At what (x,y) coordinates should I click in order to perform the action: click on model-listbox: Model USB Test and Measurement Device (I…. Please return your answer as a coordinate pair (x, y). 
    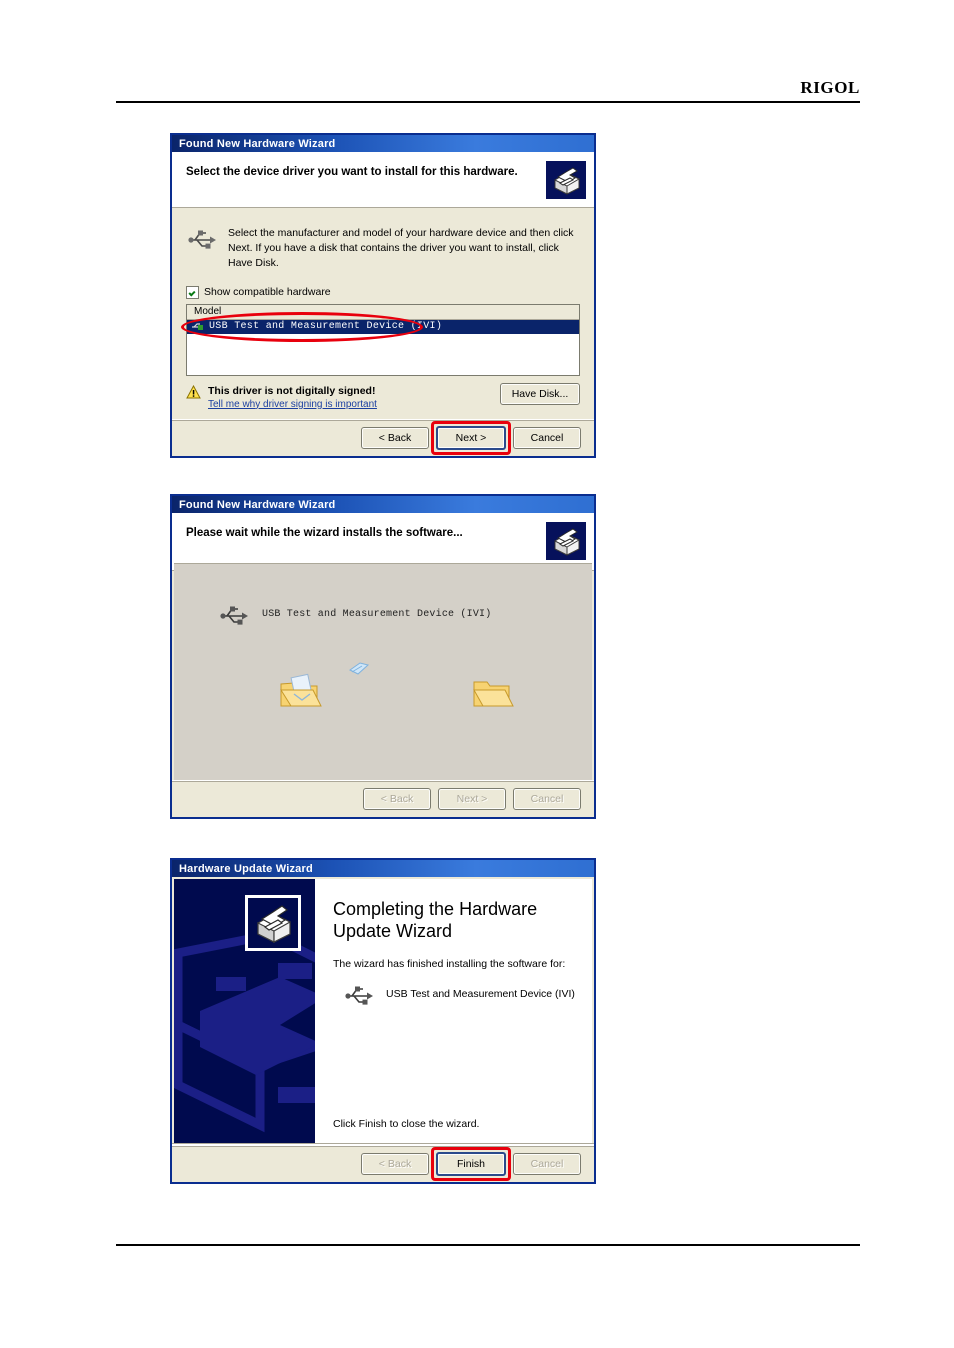
    Looking at the image, I should click on (380, 339).